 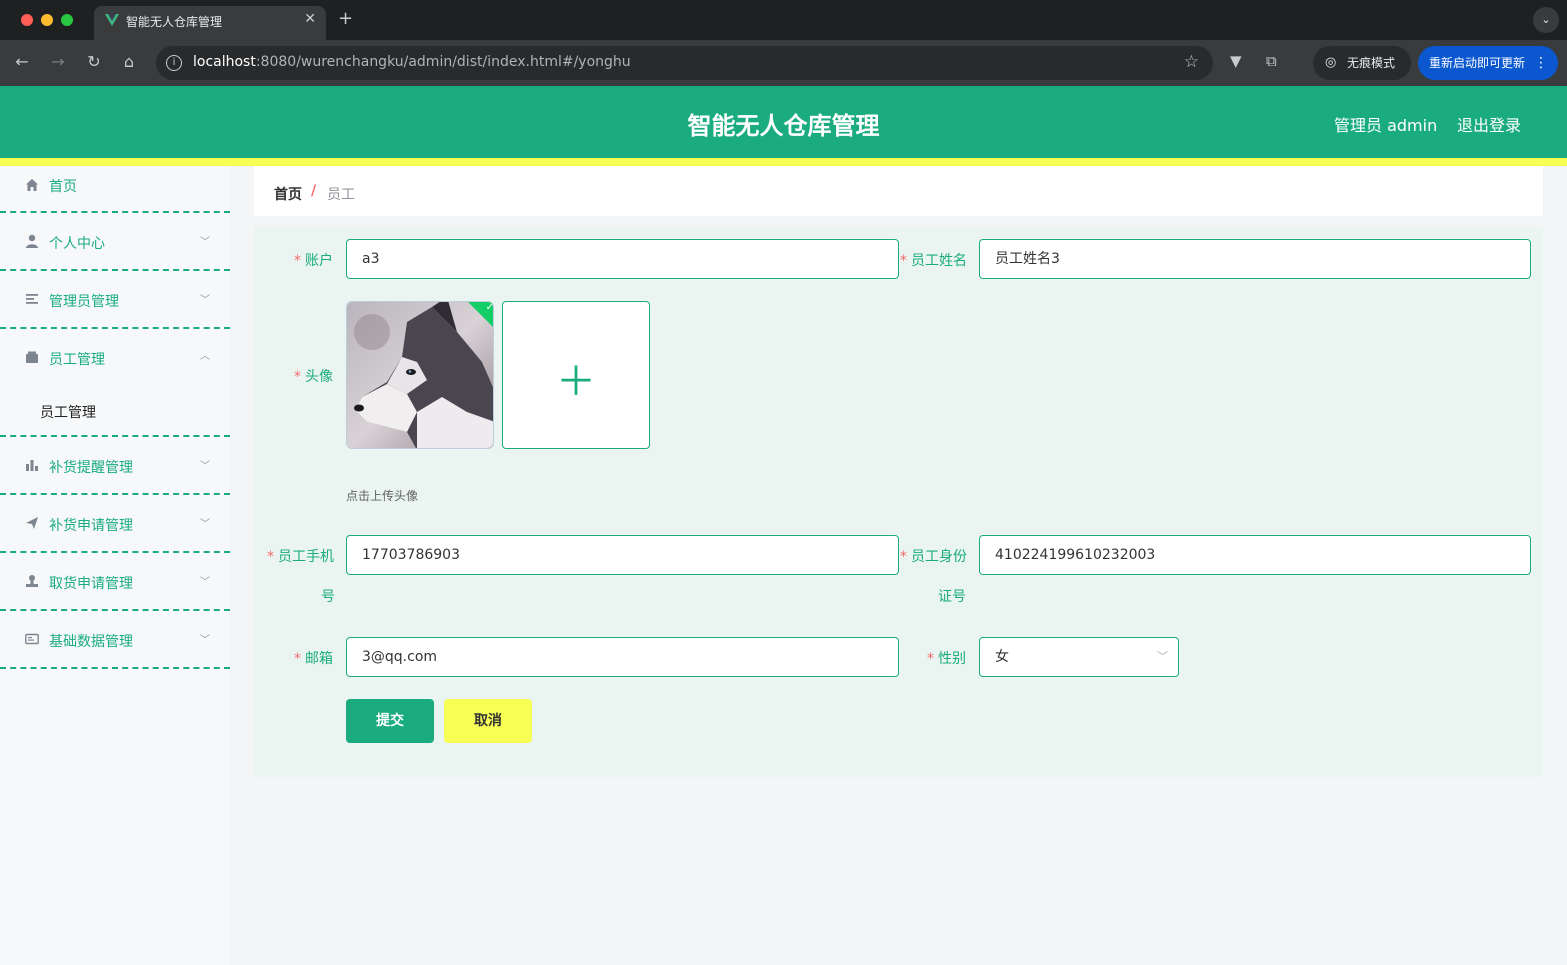 I want to click on email-field: 3@qq.com, so click(x=622, y=657).